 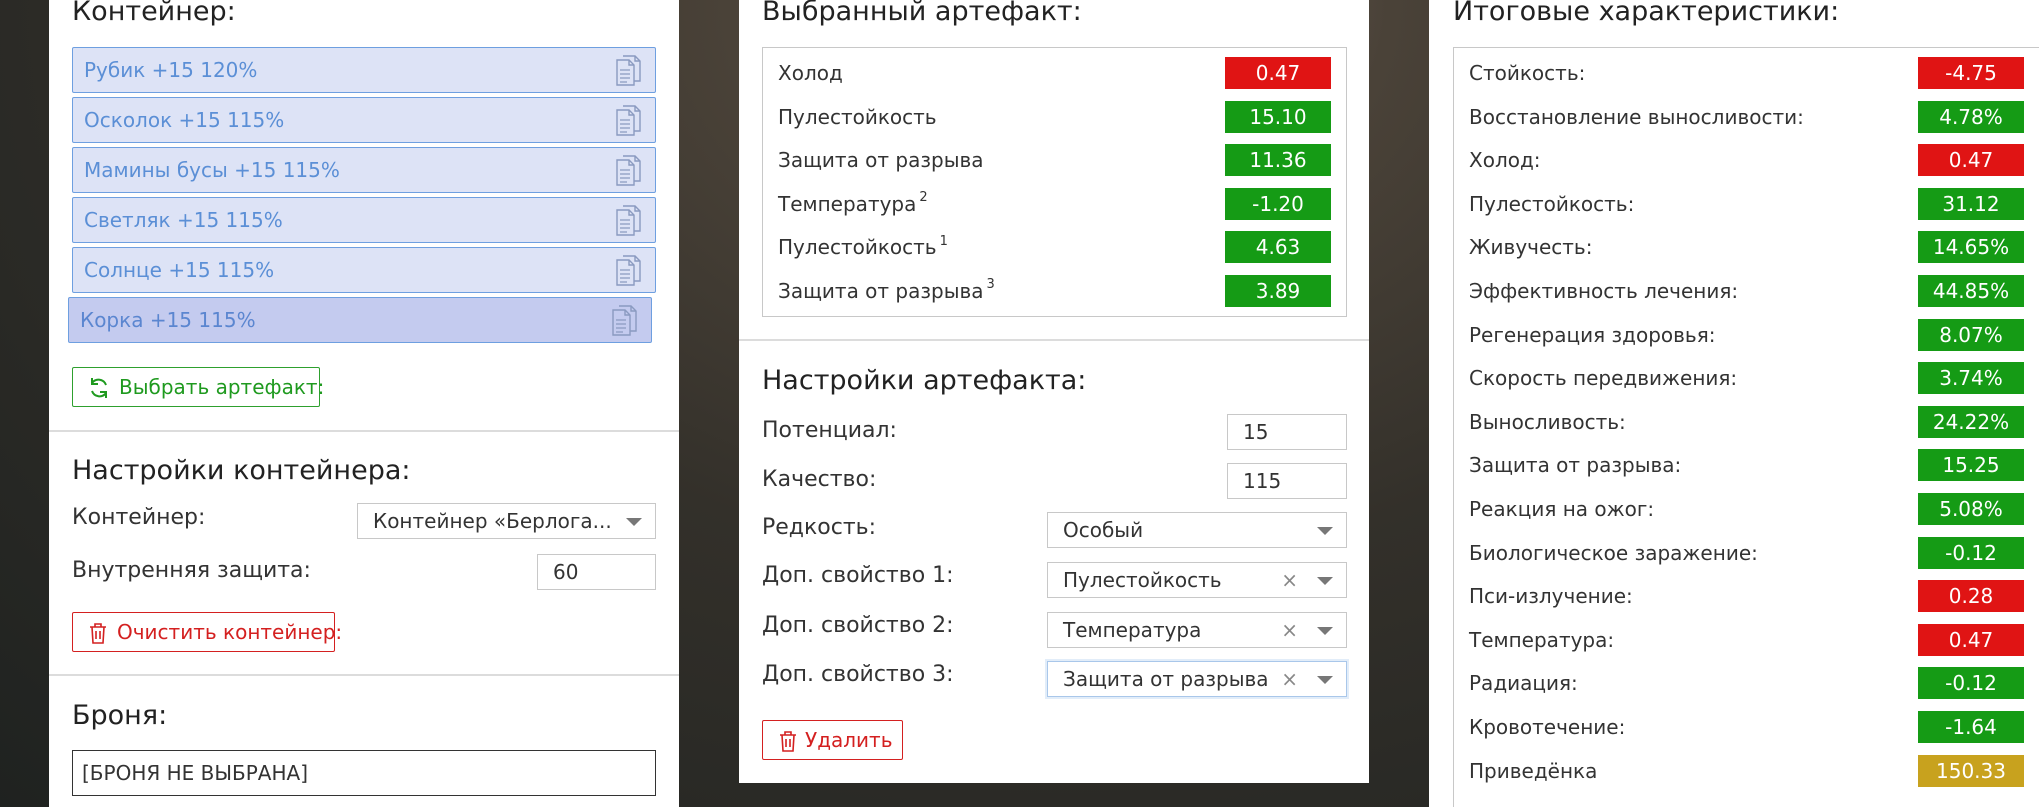 I want to click on total-stat-row: Биологическое заражение: -0.12, so click(x=1746, y=553).